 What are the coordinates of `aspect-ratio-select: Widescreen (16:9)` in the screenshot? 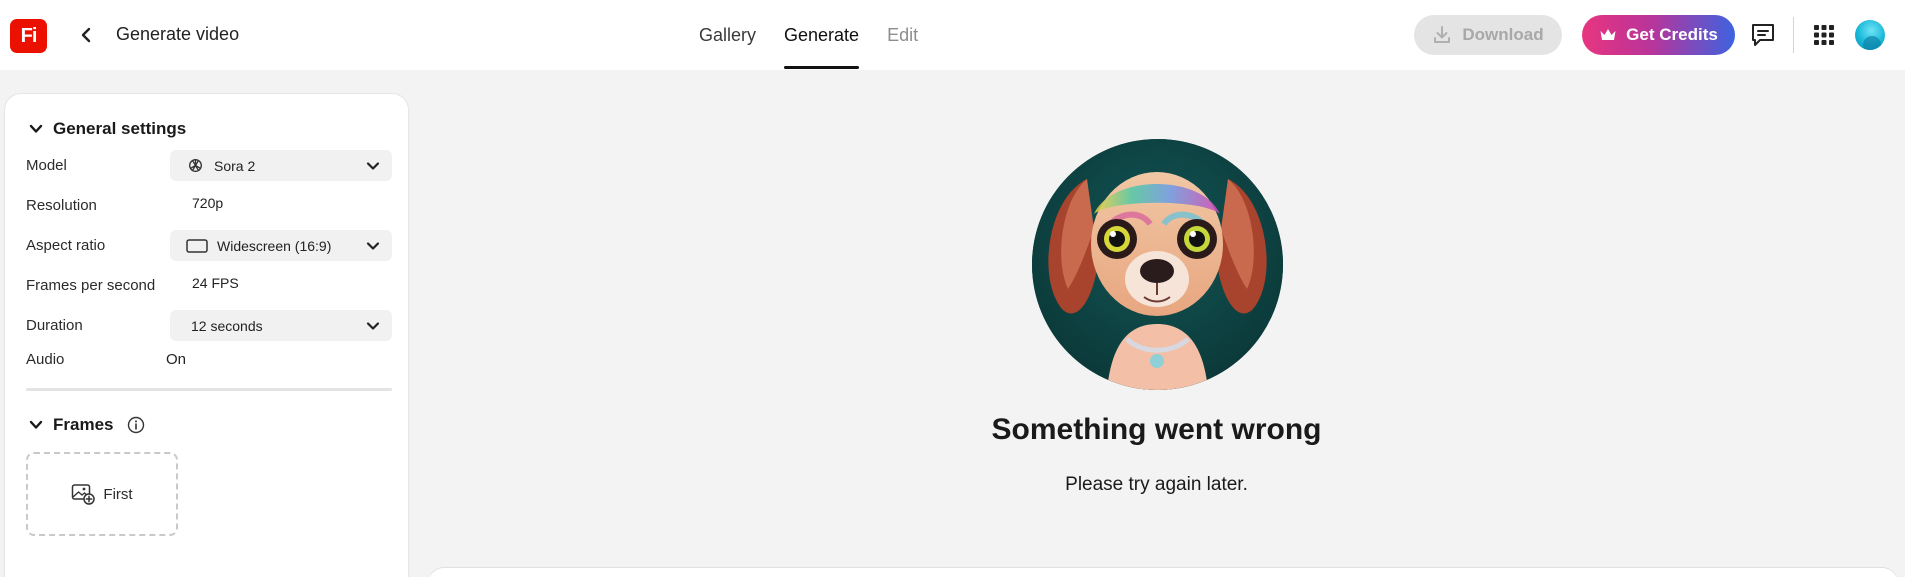 It's located at (281, 245).